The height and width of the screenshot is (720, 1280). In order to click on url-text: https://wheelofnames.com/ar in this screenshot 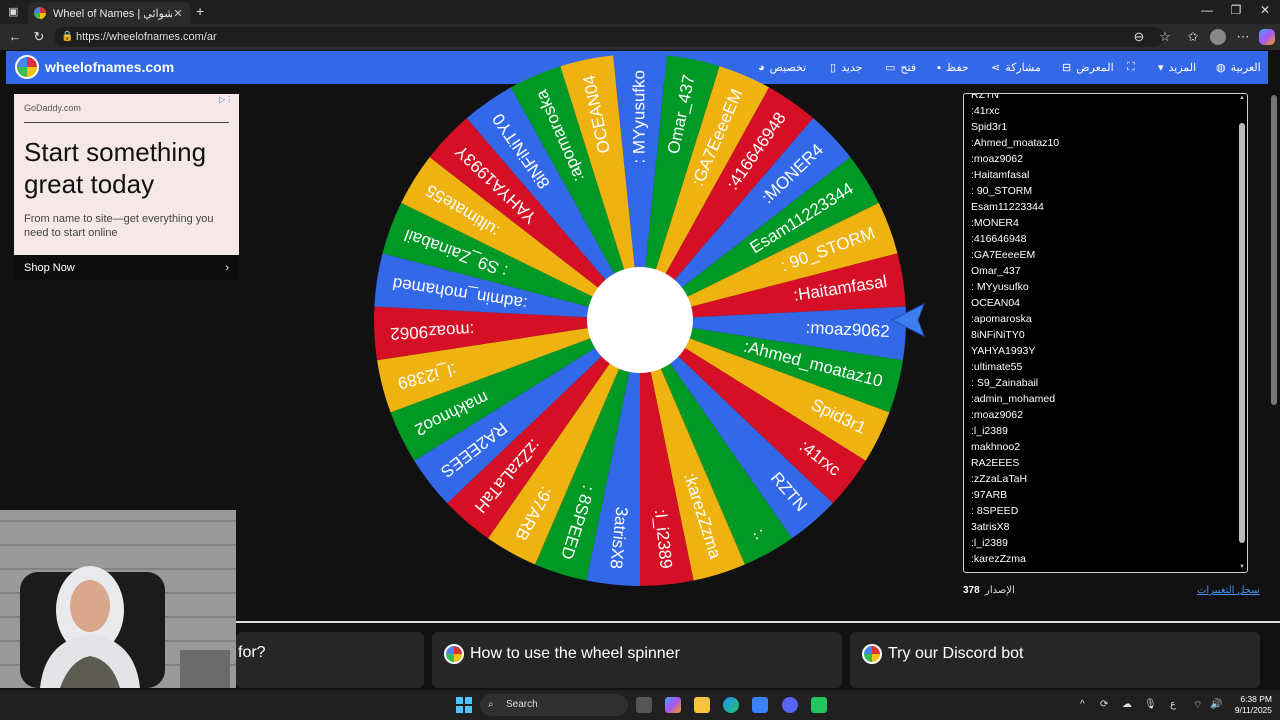, I will do `click(146, 37)`.